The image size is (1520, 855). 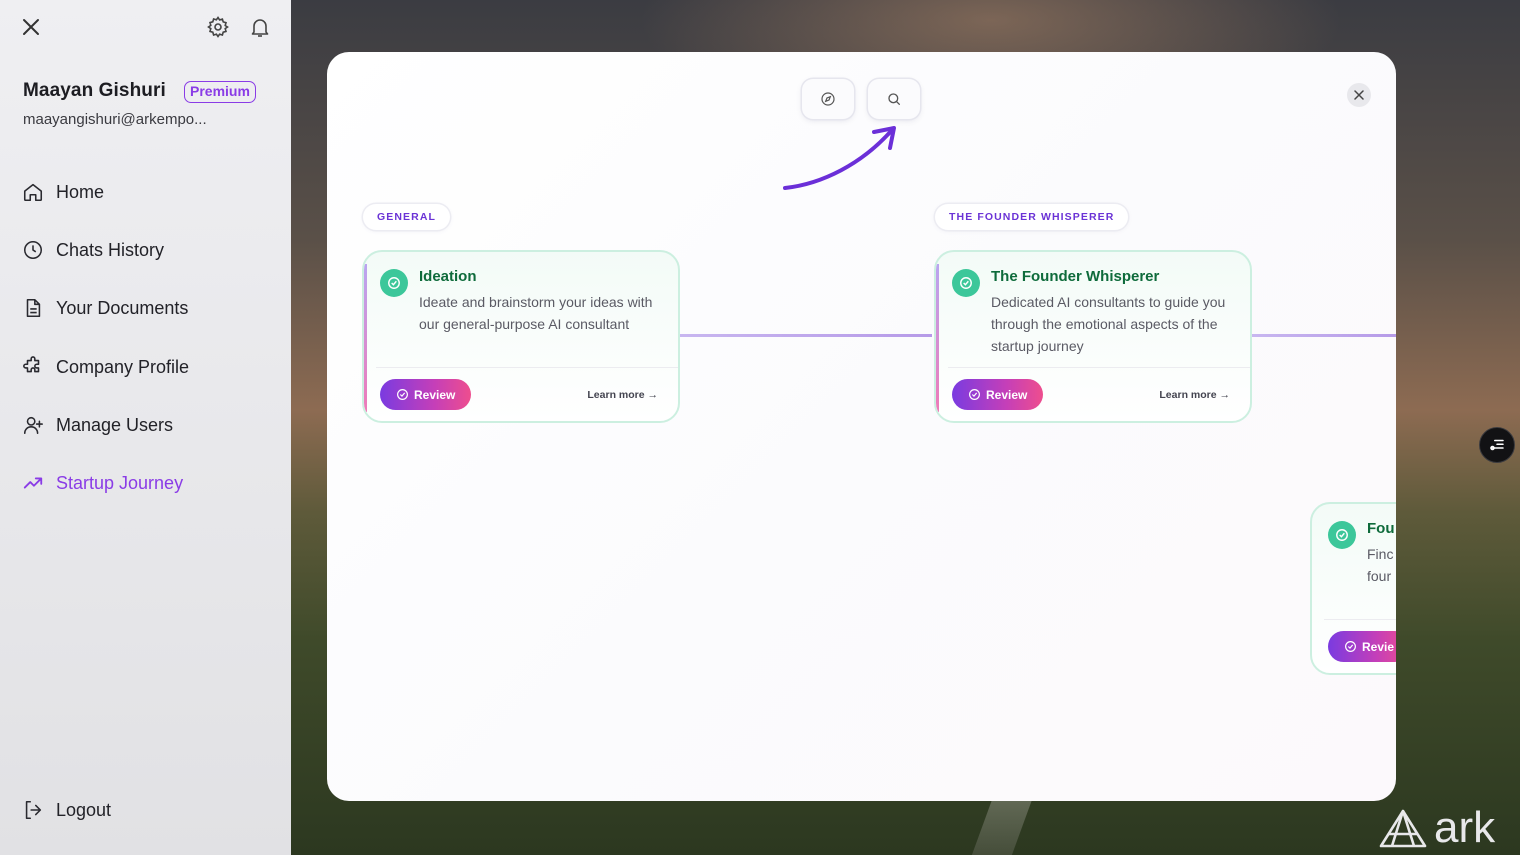 I want to click on sidebar-item-label: Startup Journey, so click(x=120, y=482).